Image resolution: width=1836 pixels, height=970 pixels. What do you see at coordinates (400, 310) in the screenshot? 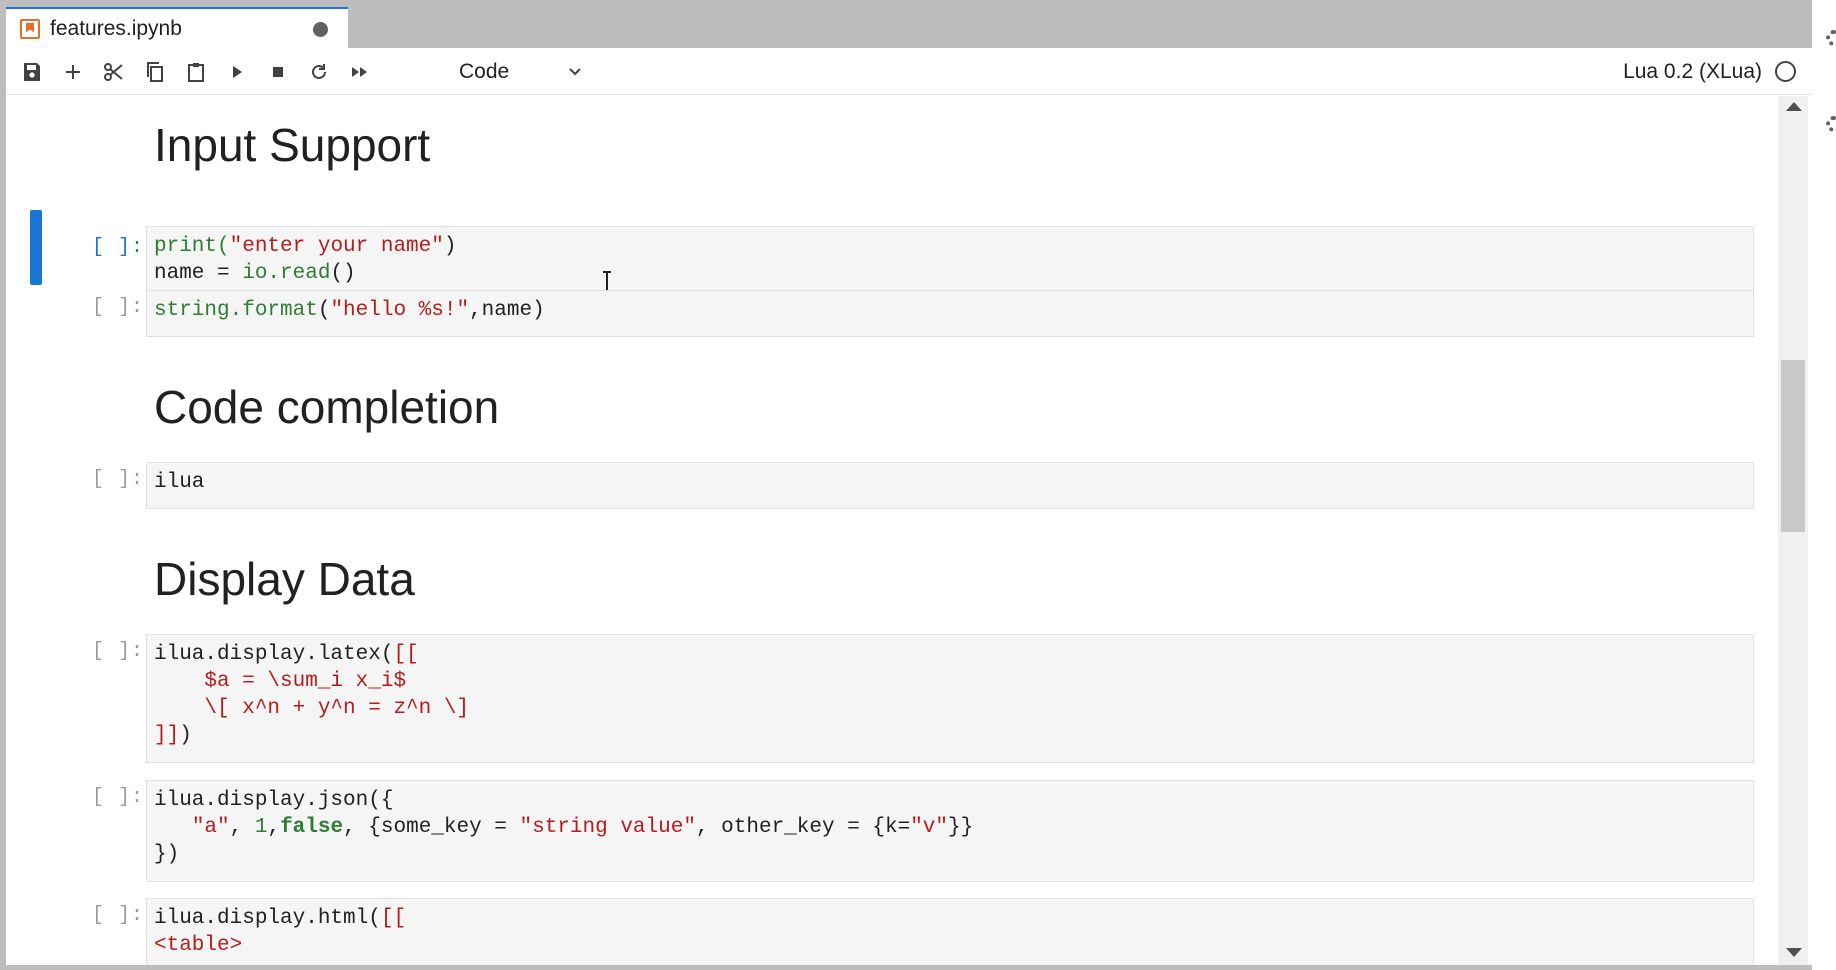
I see `code-token: "hello %s!"` at bounding box center [400, 310].